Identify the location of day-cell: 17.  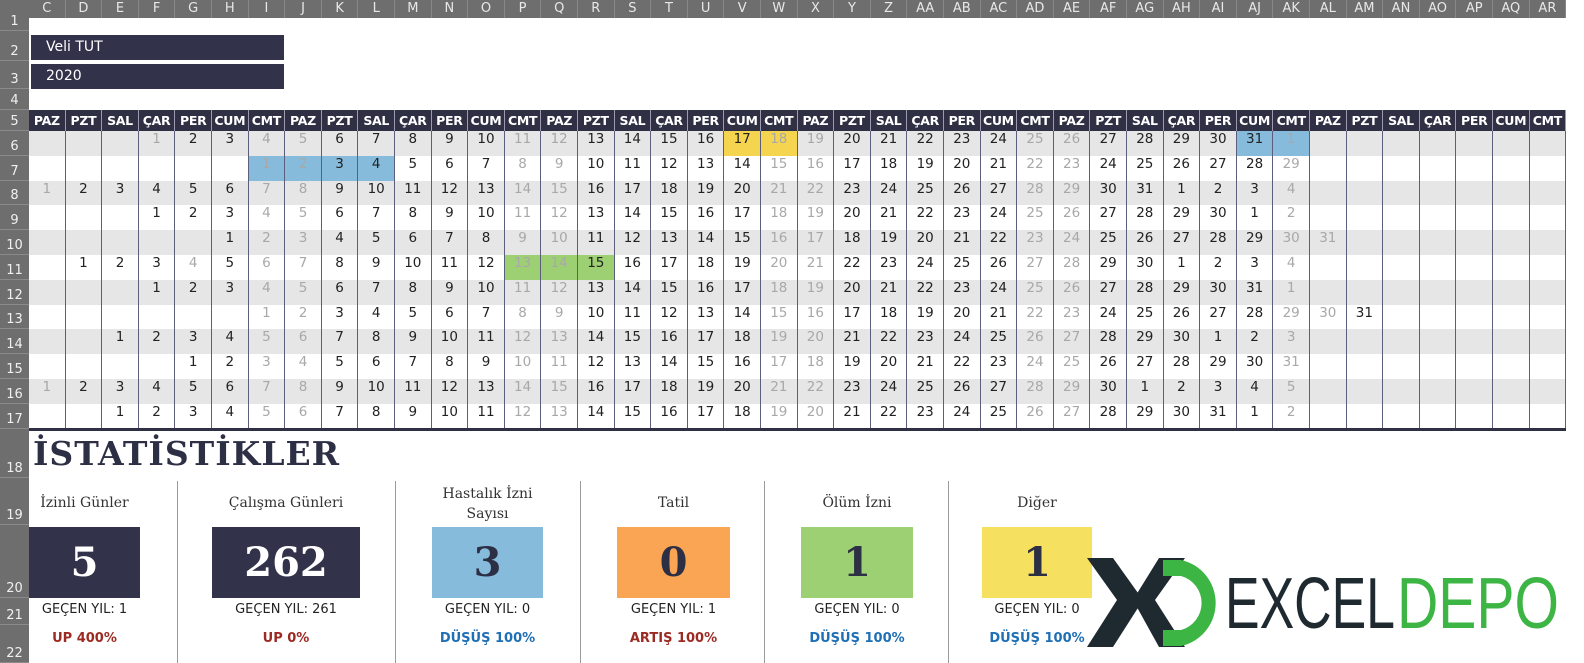
(779, 367).